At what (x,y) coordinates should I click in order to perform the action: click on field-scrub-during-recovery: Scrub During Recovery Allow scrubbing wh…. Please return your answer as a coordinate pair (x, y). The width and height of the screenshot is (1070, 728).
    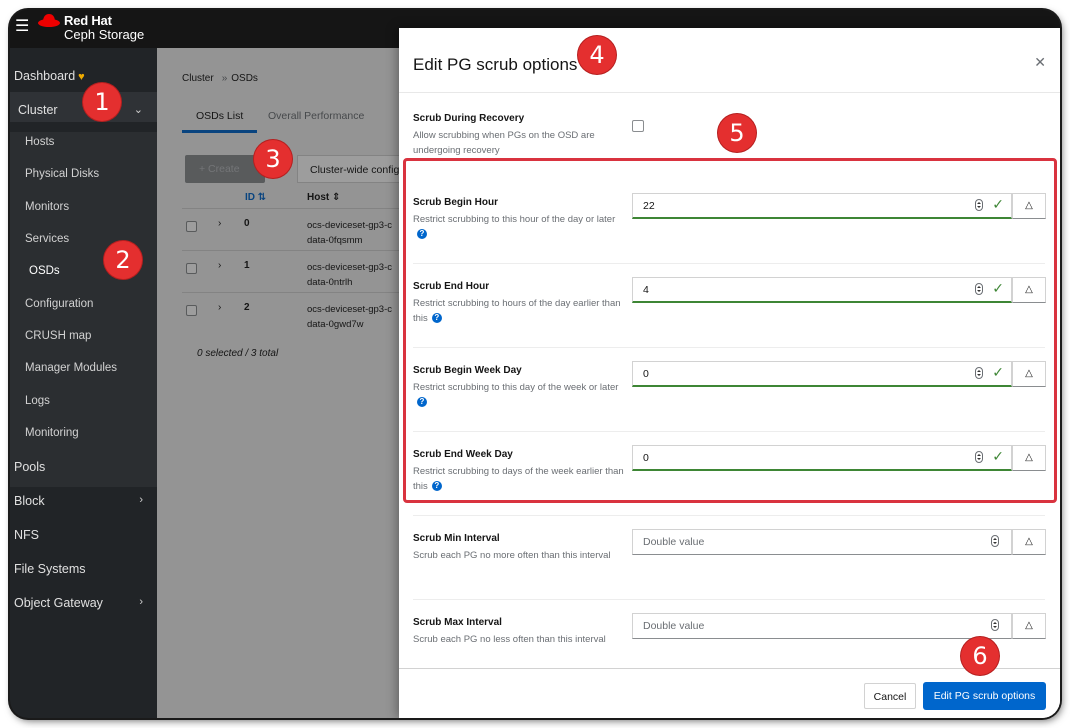
    Looking at the image, I should click on (504, 134).